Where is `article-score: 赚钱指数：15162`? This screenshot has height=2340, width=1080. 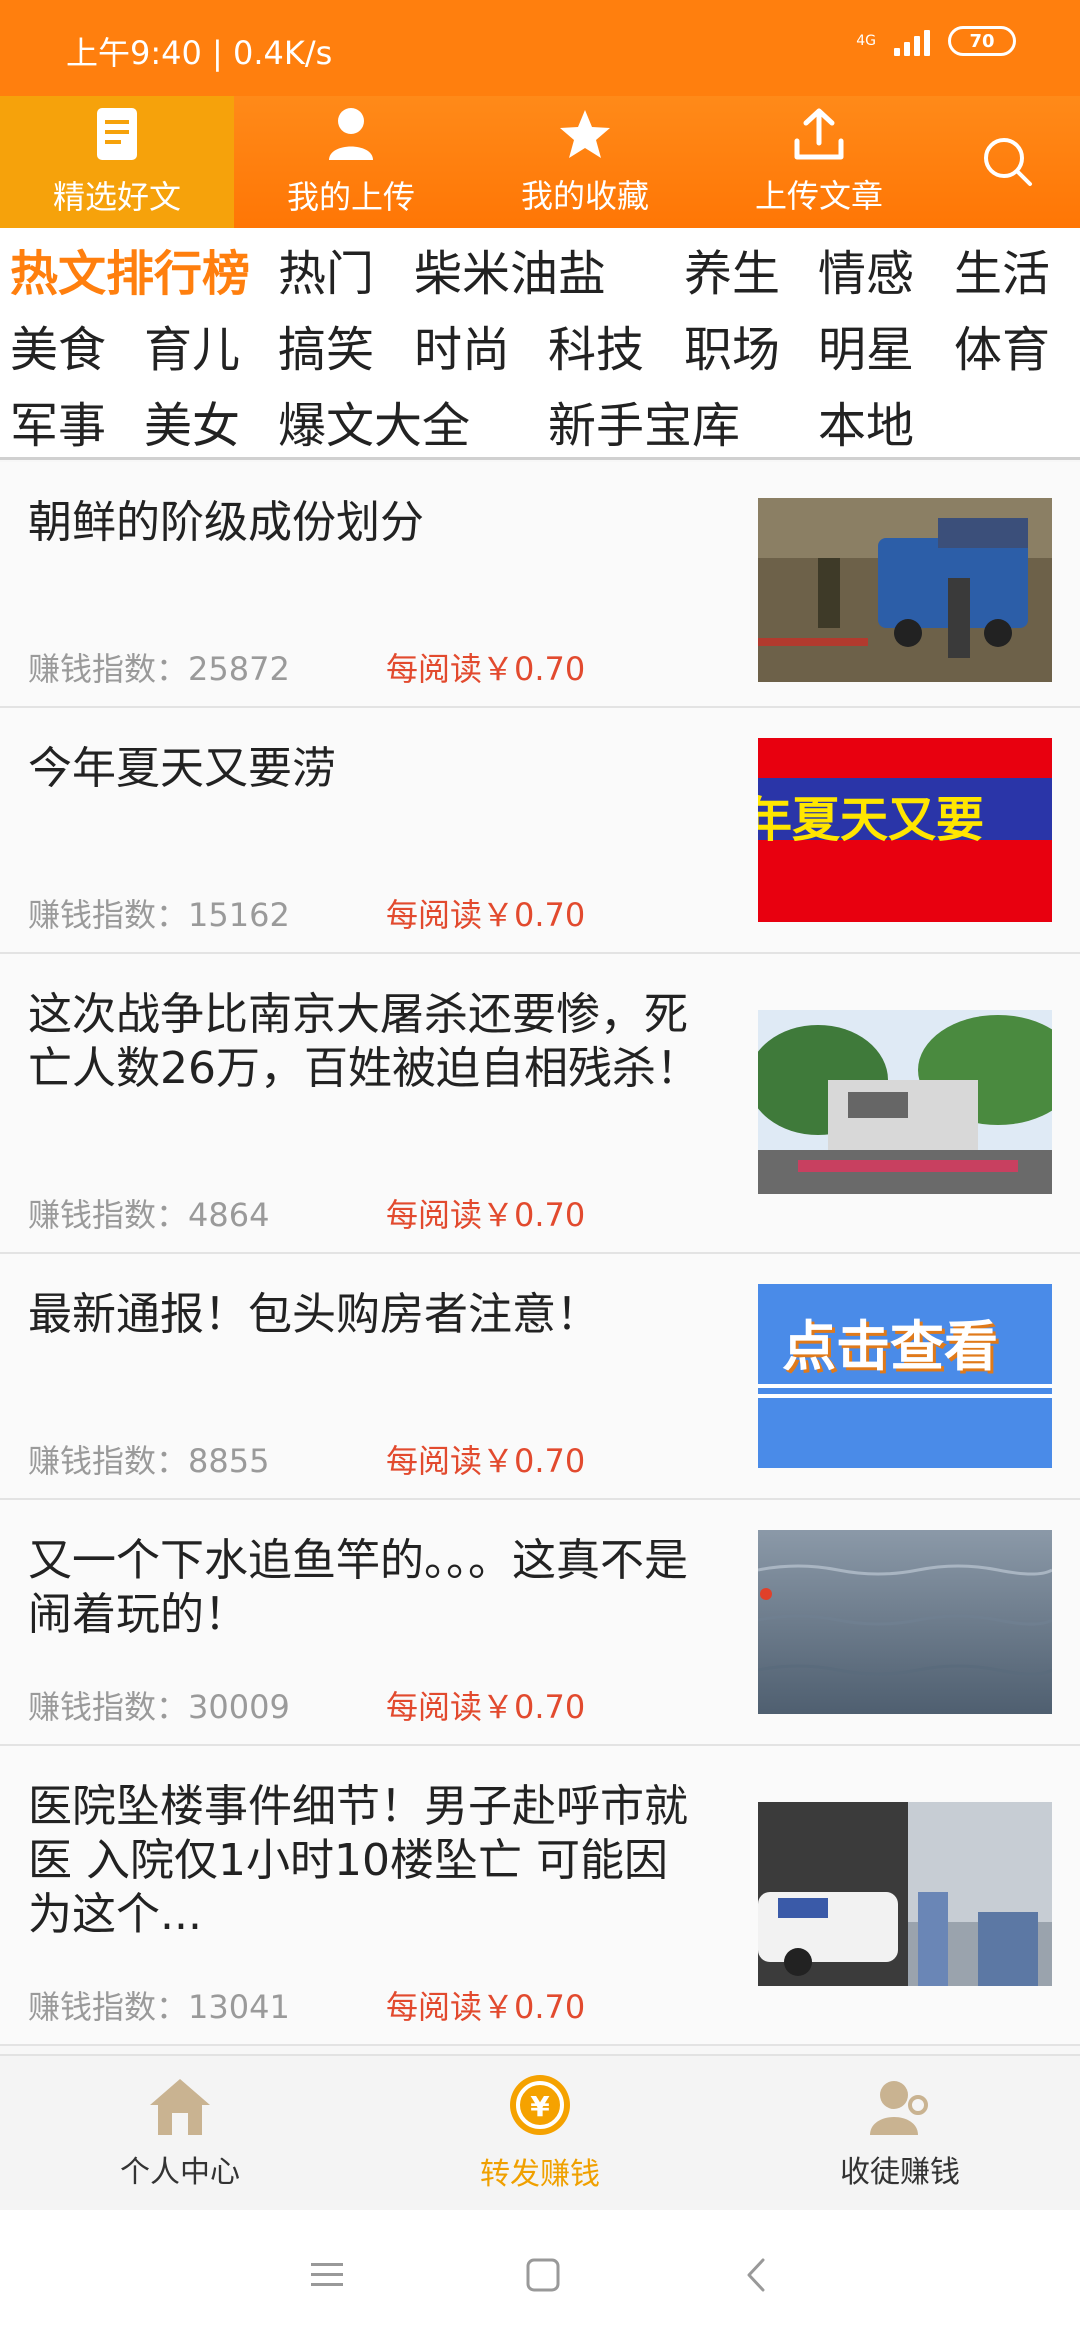 article-score: 赚钱指数：15162 is located at coordinates (159, 915).